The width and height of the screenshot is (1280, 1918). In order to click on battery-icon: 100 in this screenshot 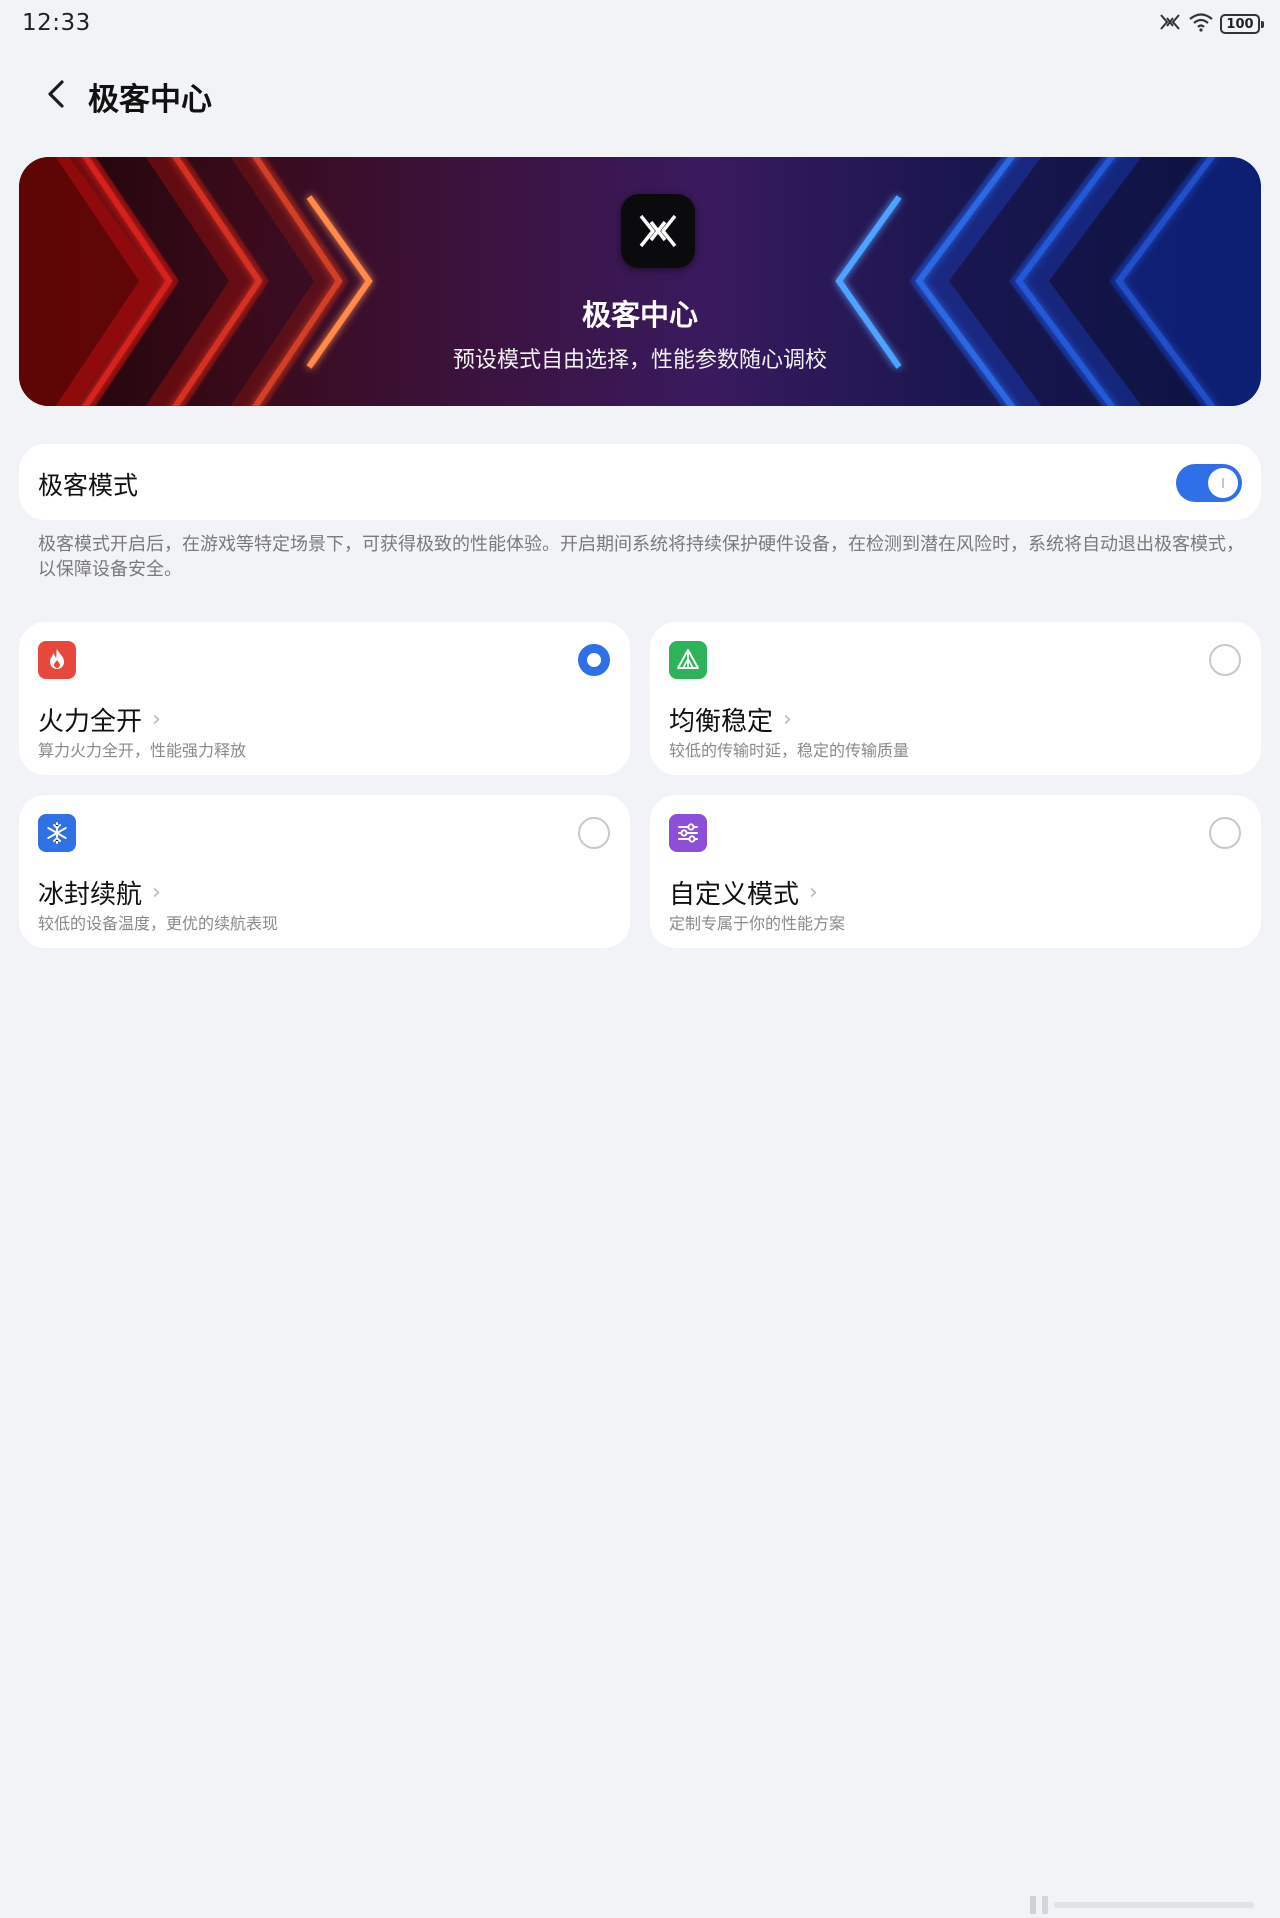, I will do `click(1242, 24)`.